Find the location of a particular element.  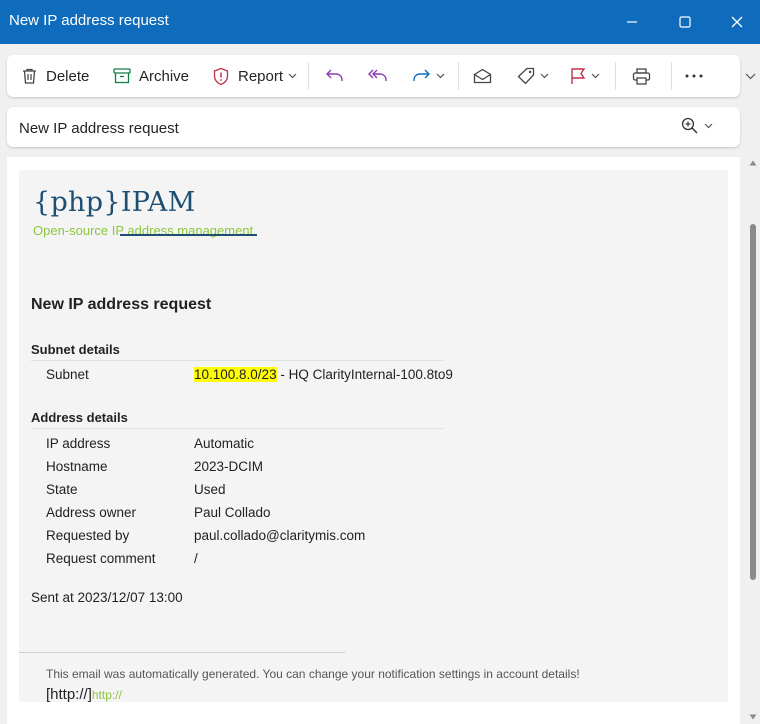

detail-row-requested-by: Requested by paul.collado@claritymis.com is located at coordinates (205, 535).